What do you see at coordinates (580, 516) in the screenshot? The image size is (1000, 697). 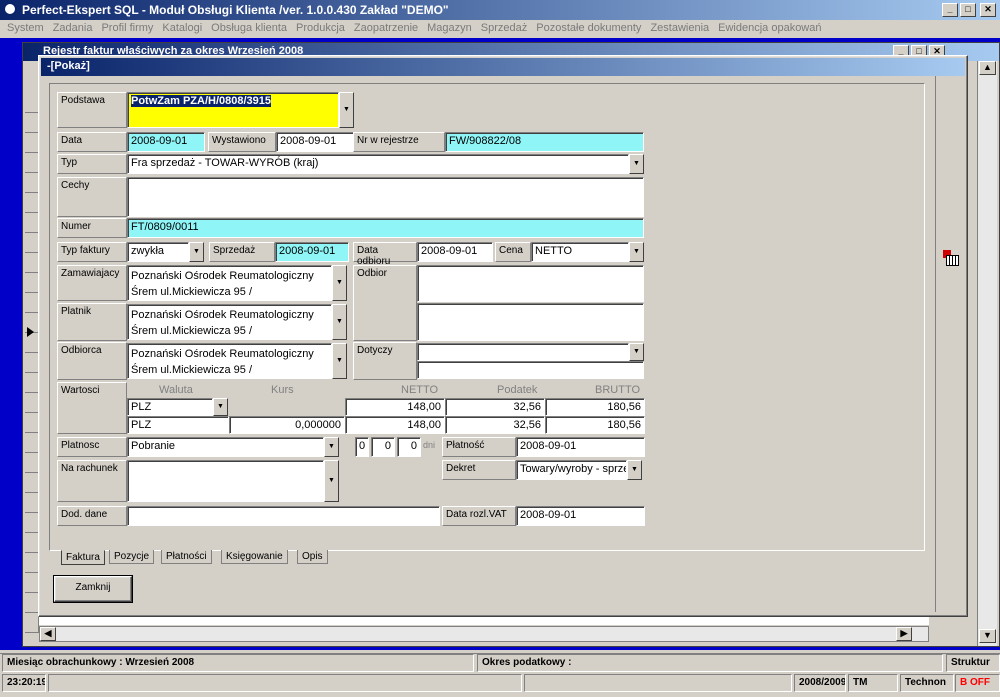 I see `data-rozl-vat-field: 2008-09-01` at bounding box center [580, 516].